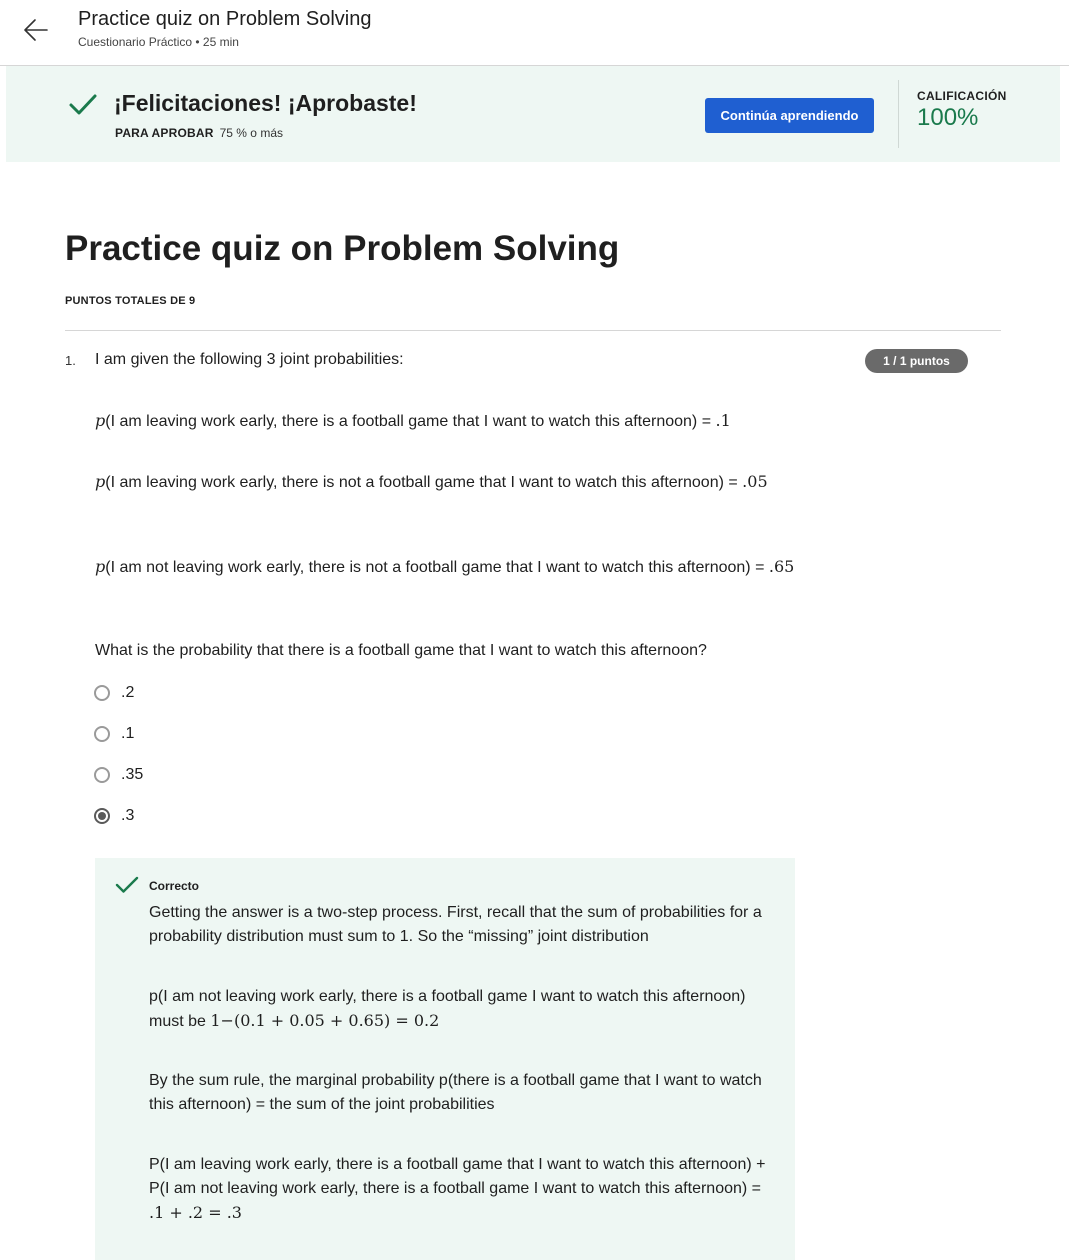 The width and height of the screenshot is (1069, 1260). I want to click on feedback-math: 1−(0.1 + 0.05 + 0.65) = 0.2, so click(325, 1020).